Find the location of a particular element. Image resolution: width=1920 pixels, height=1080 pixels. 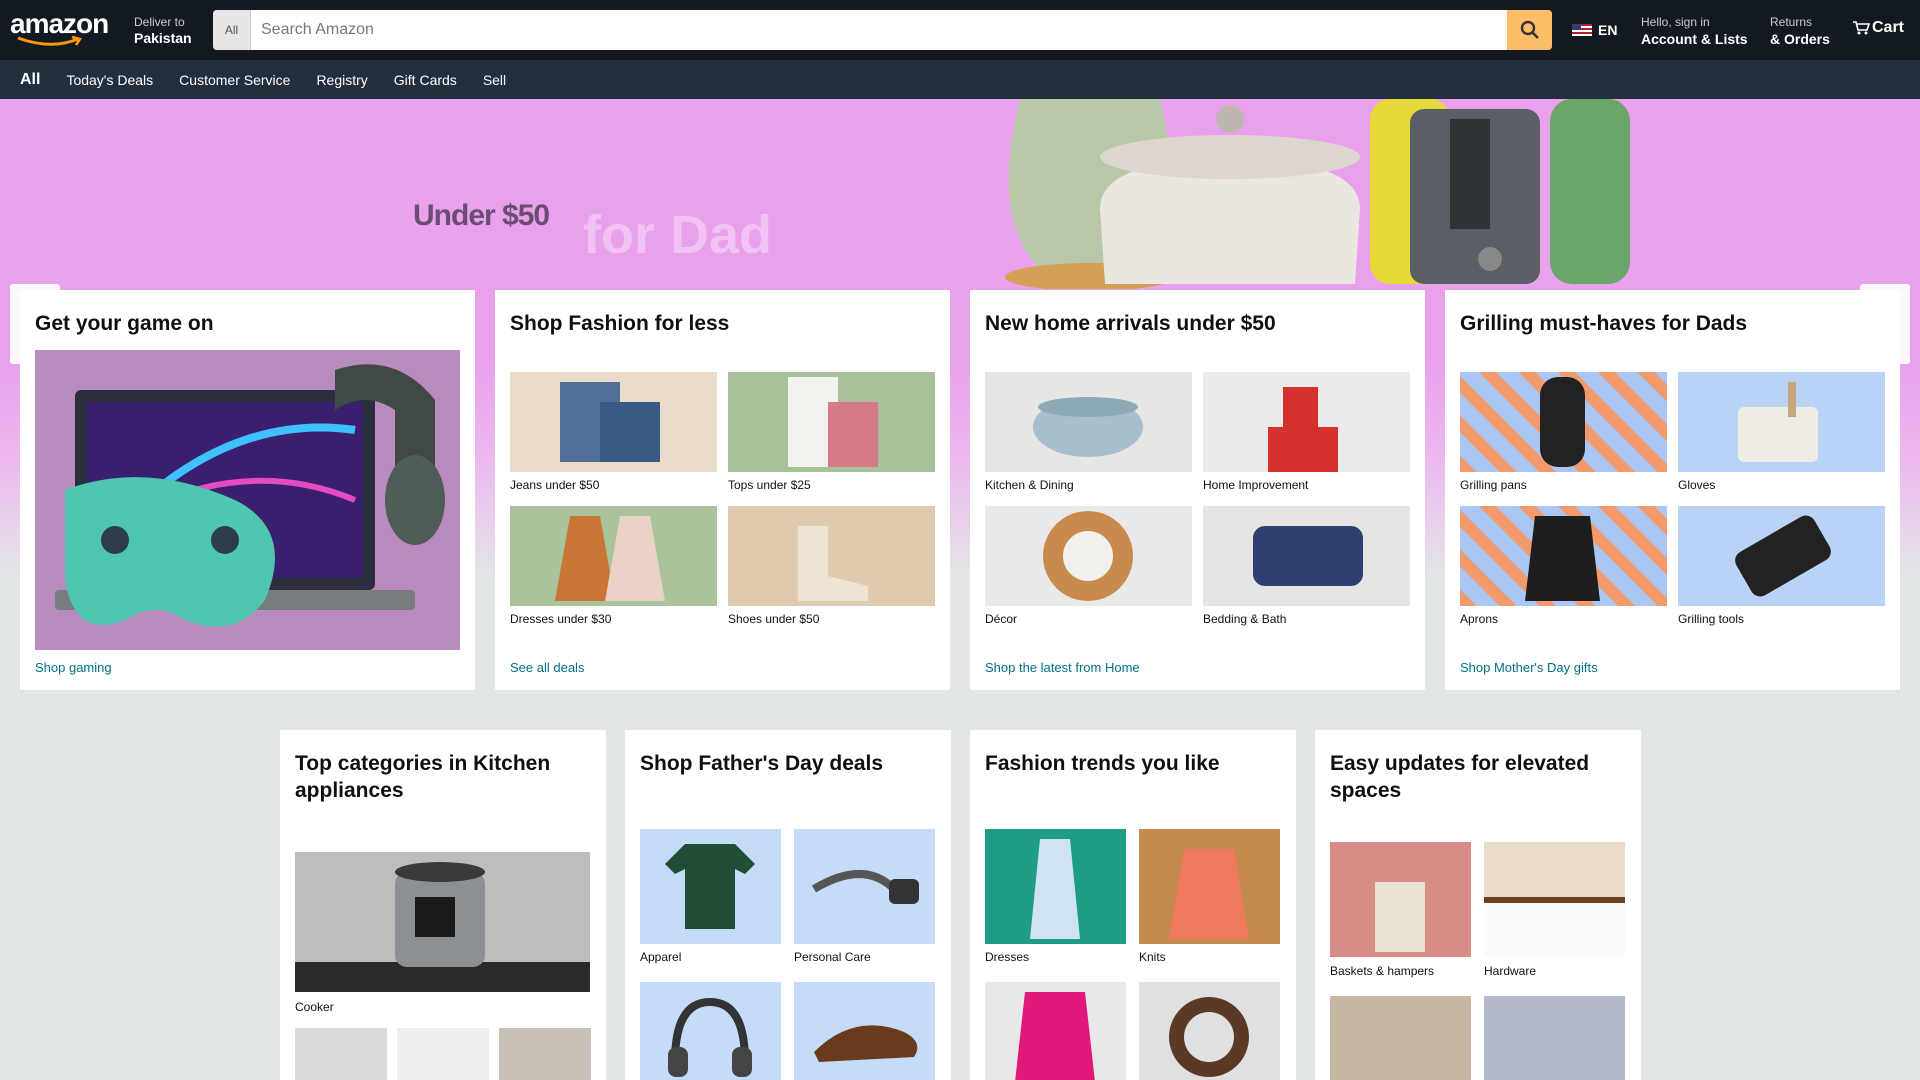

coffee-maker-tile is located at coordinates (341, 1054).